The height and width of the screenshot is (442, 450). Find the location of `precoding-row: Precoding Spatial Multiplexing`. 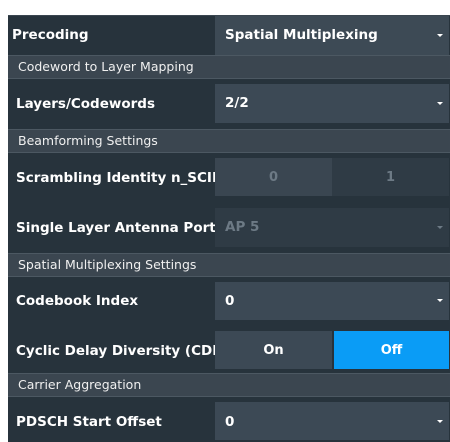

precoding-row: Precoding Spatial Multiplexing is located at coordinates (229, 35).